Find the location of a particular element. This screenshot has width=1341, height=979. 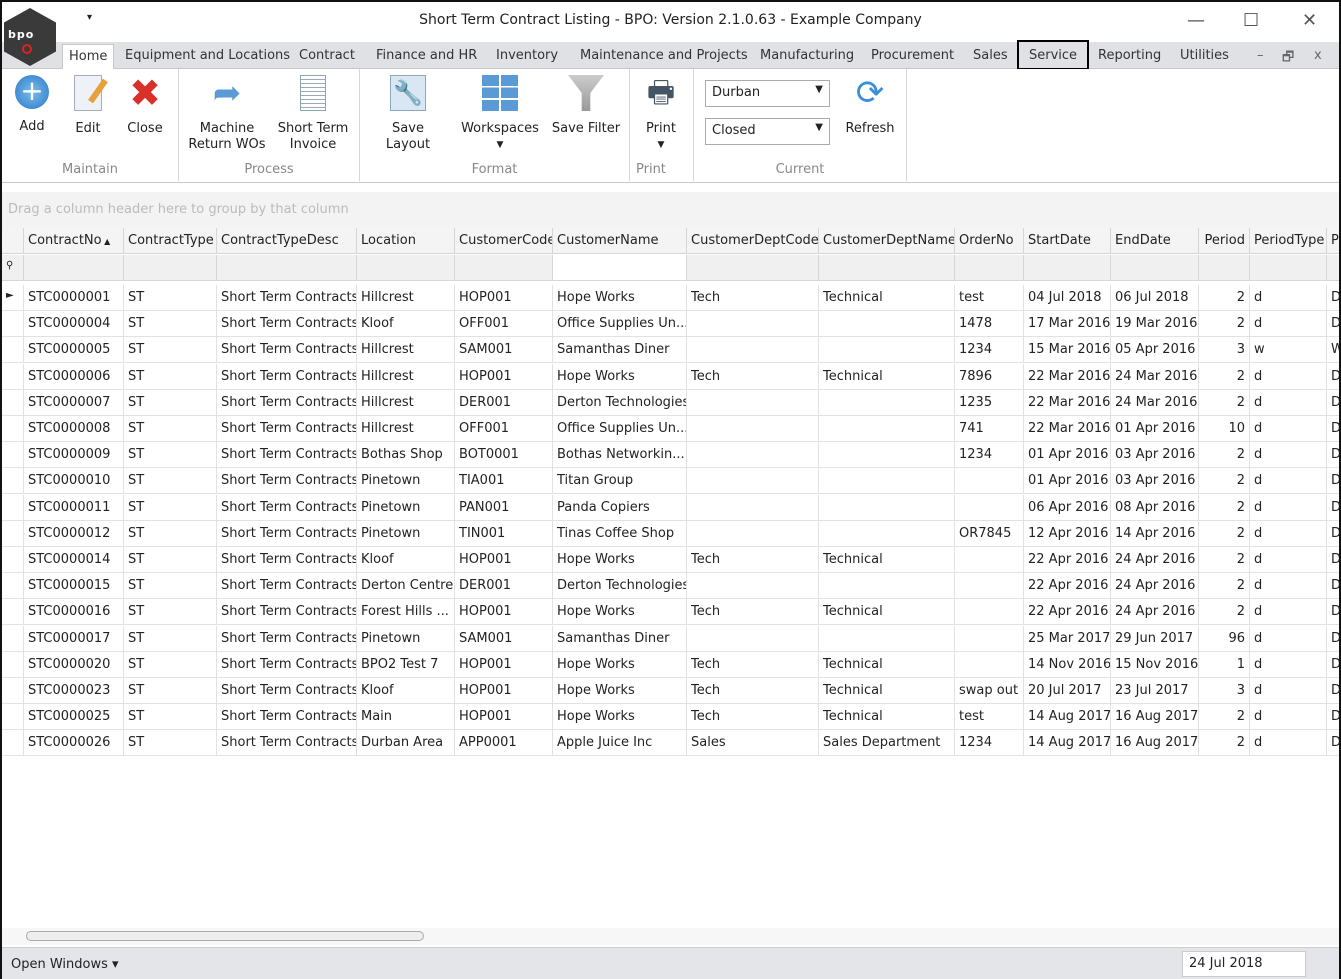

cell-customercode: SAM001 is located at coordinates (504, 350).